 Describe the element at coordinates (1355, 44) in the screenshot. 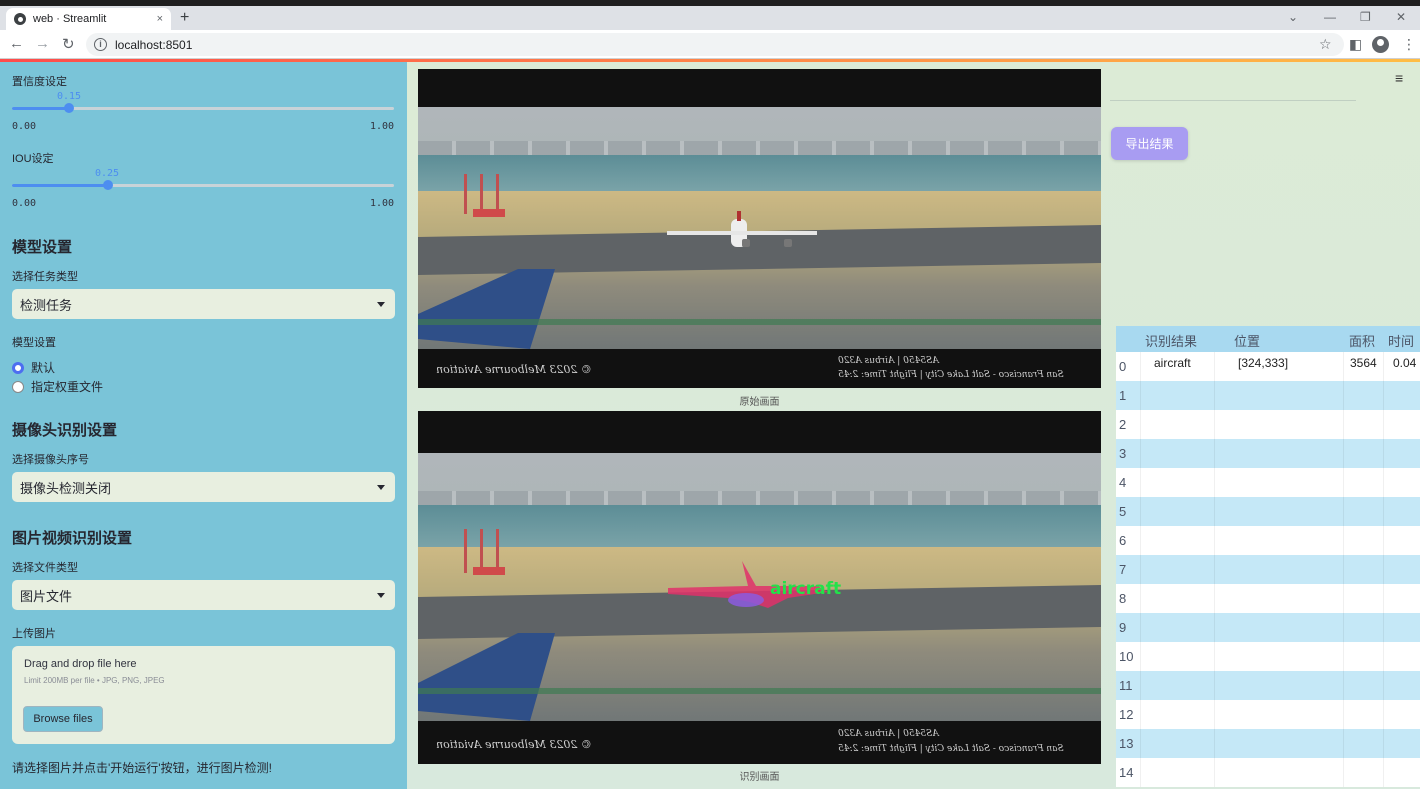

I see `side-panel-icon: ◧` at that location.